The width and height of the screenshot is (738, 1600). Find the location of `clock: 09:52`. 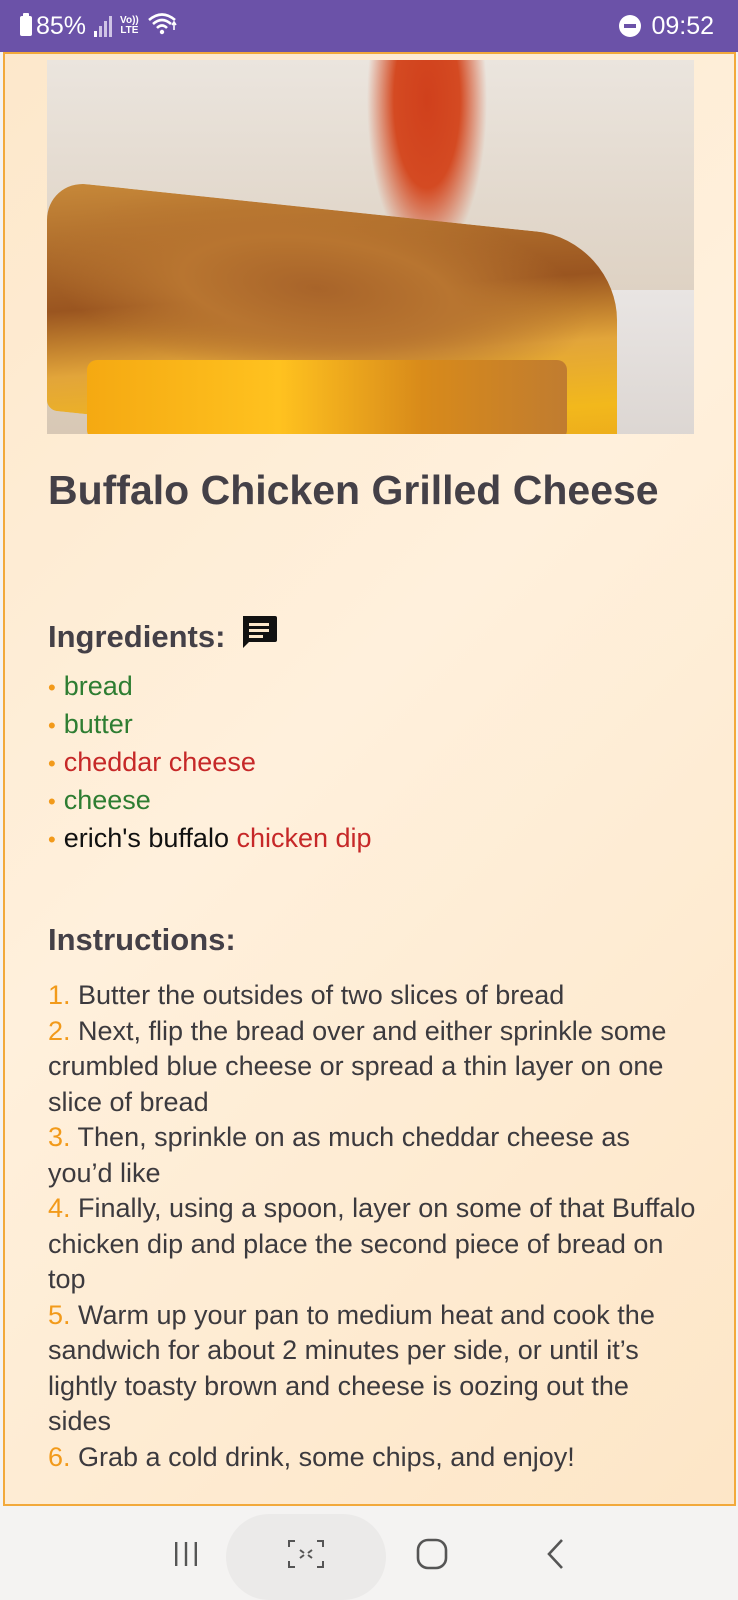

clock: 09:52 is located at coordinates (682, 25).